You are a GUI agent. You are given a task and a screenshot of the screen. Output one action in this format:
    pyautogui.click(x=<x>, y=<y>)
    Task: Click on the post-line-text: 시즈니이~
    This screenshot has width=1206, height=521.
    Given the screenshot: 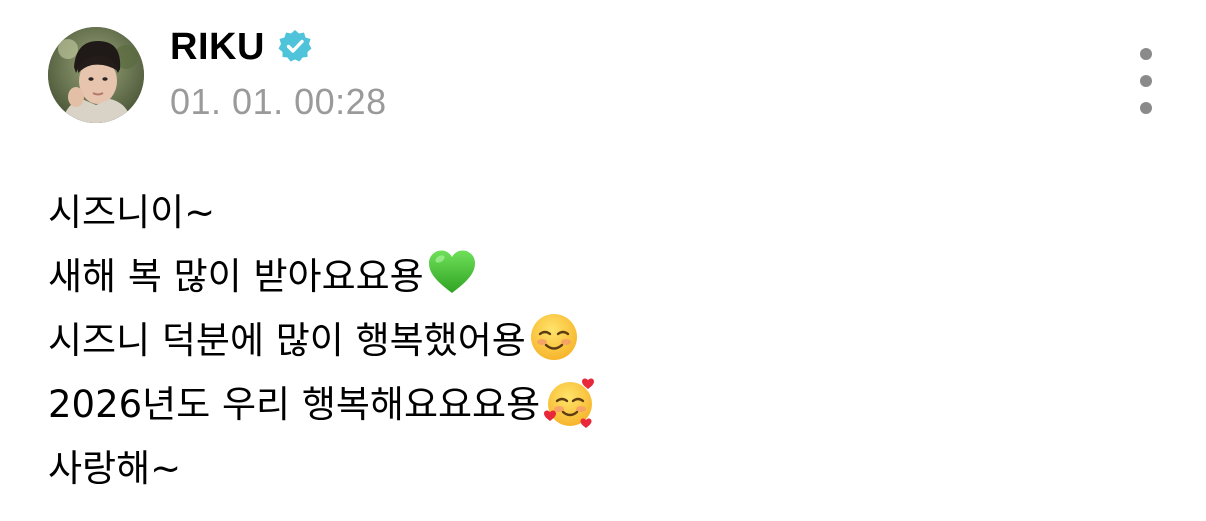 What is the action you would take?
    pyautogui.click(x=132, y=212)
    